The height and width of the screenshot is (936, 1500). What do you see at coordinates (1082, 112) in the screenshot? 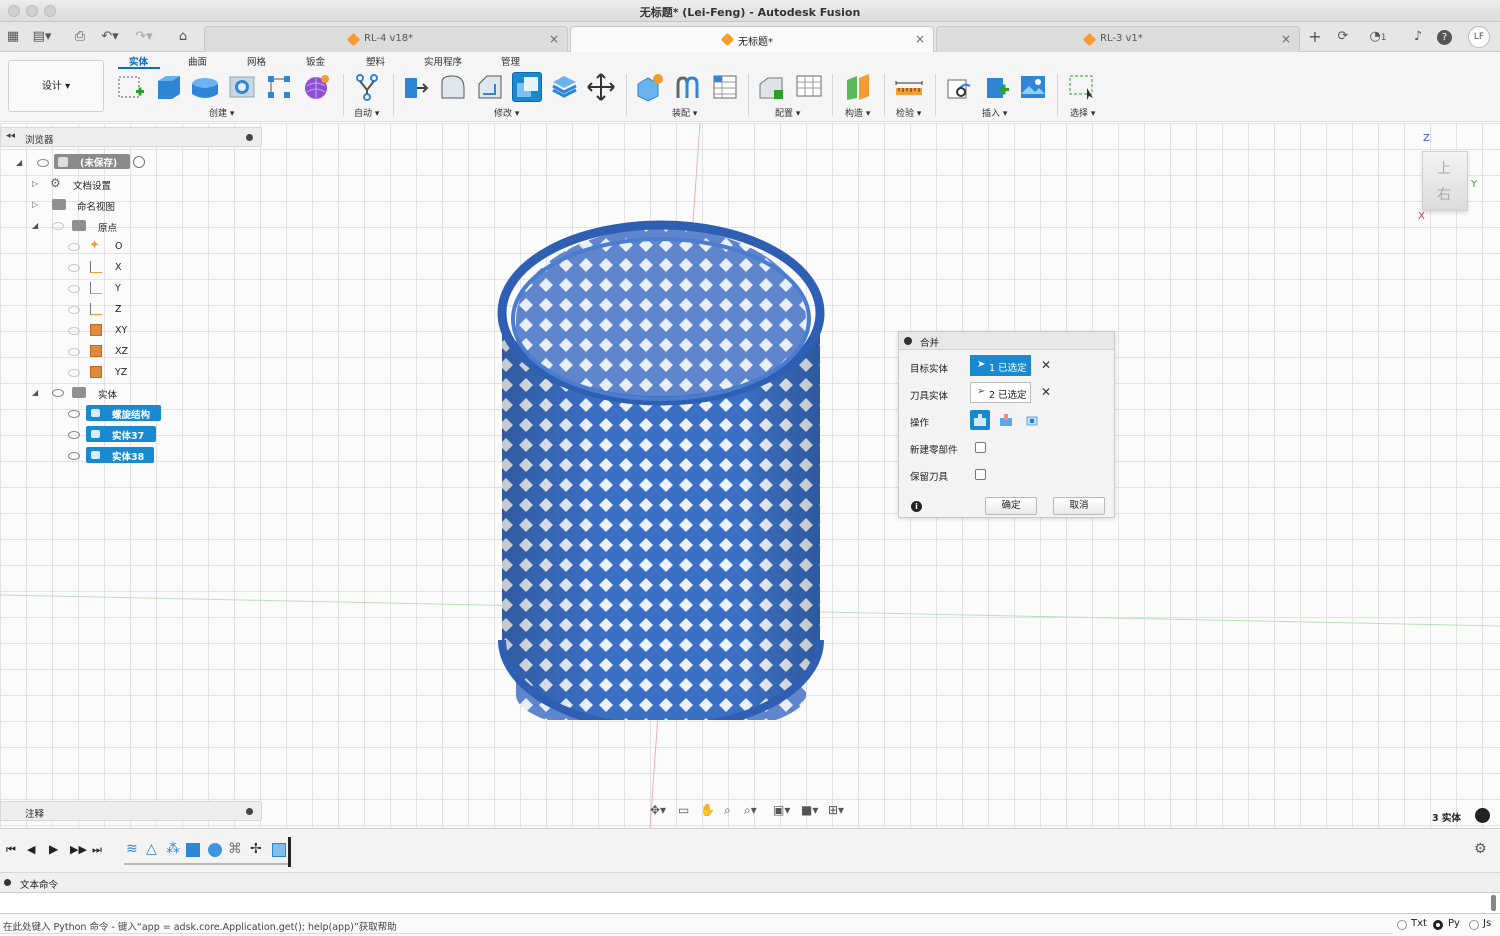
I see `select-group-label: 选择 ▾` at bounding box center [1082, 112].